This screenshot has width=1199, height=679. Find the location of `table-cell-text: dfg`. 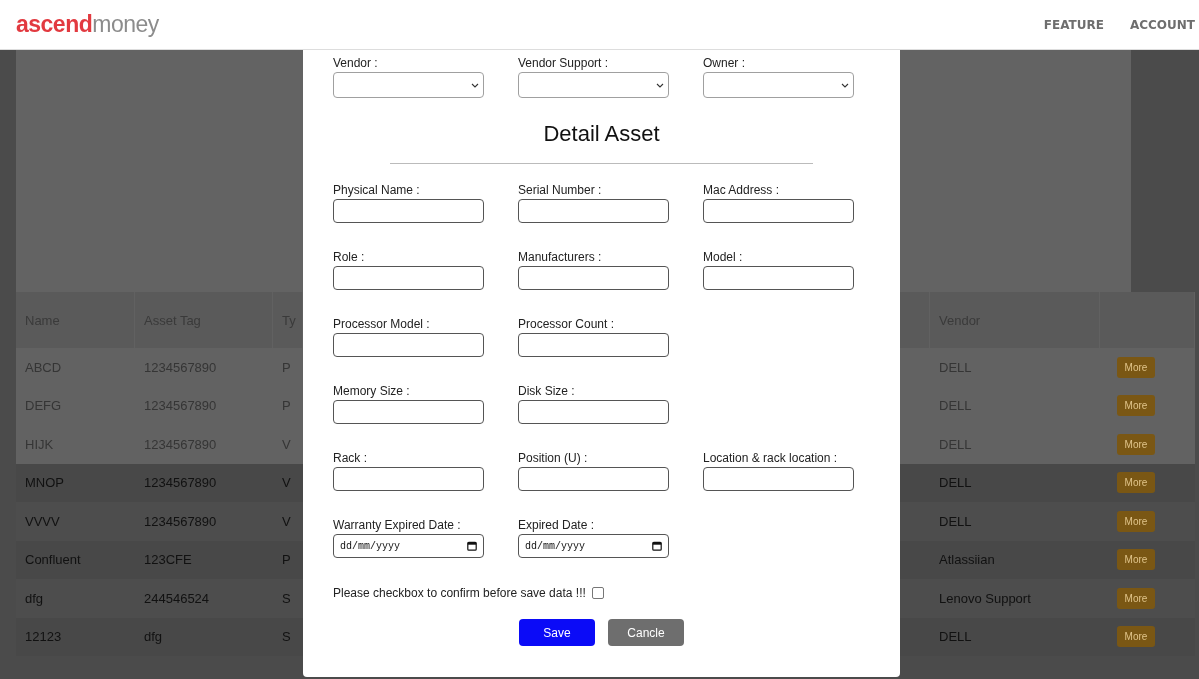

table-cell-text: dfg is located at coordinates (34, 598).